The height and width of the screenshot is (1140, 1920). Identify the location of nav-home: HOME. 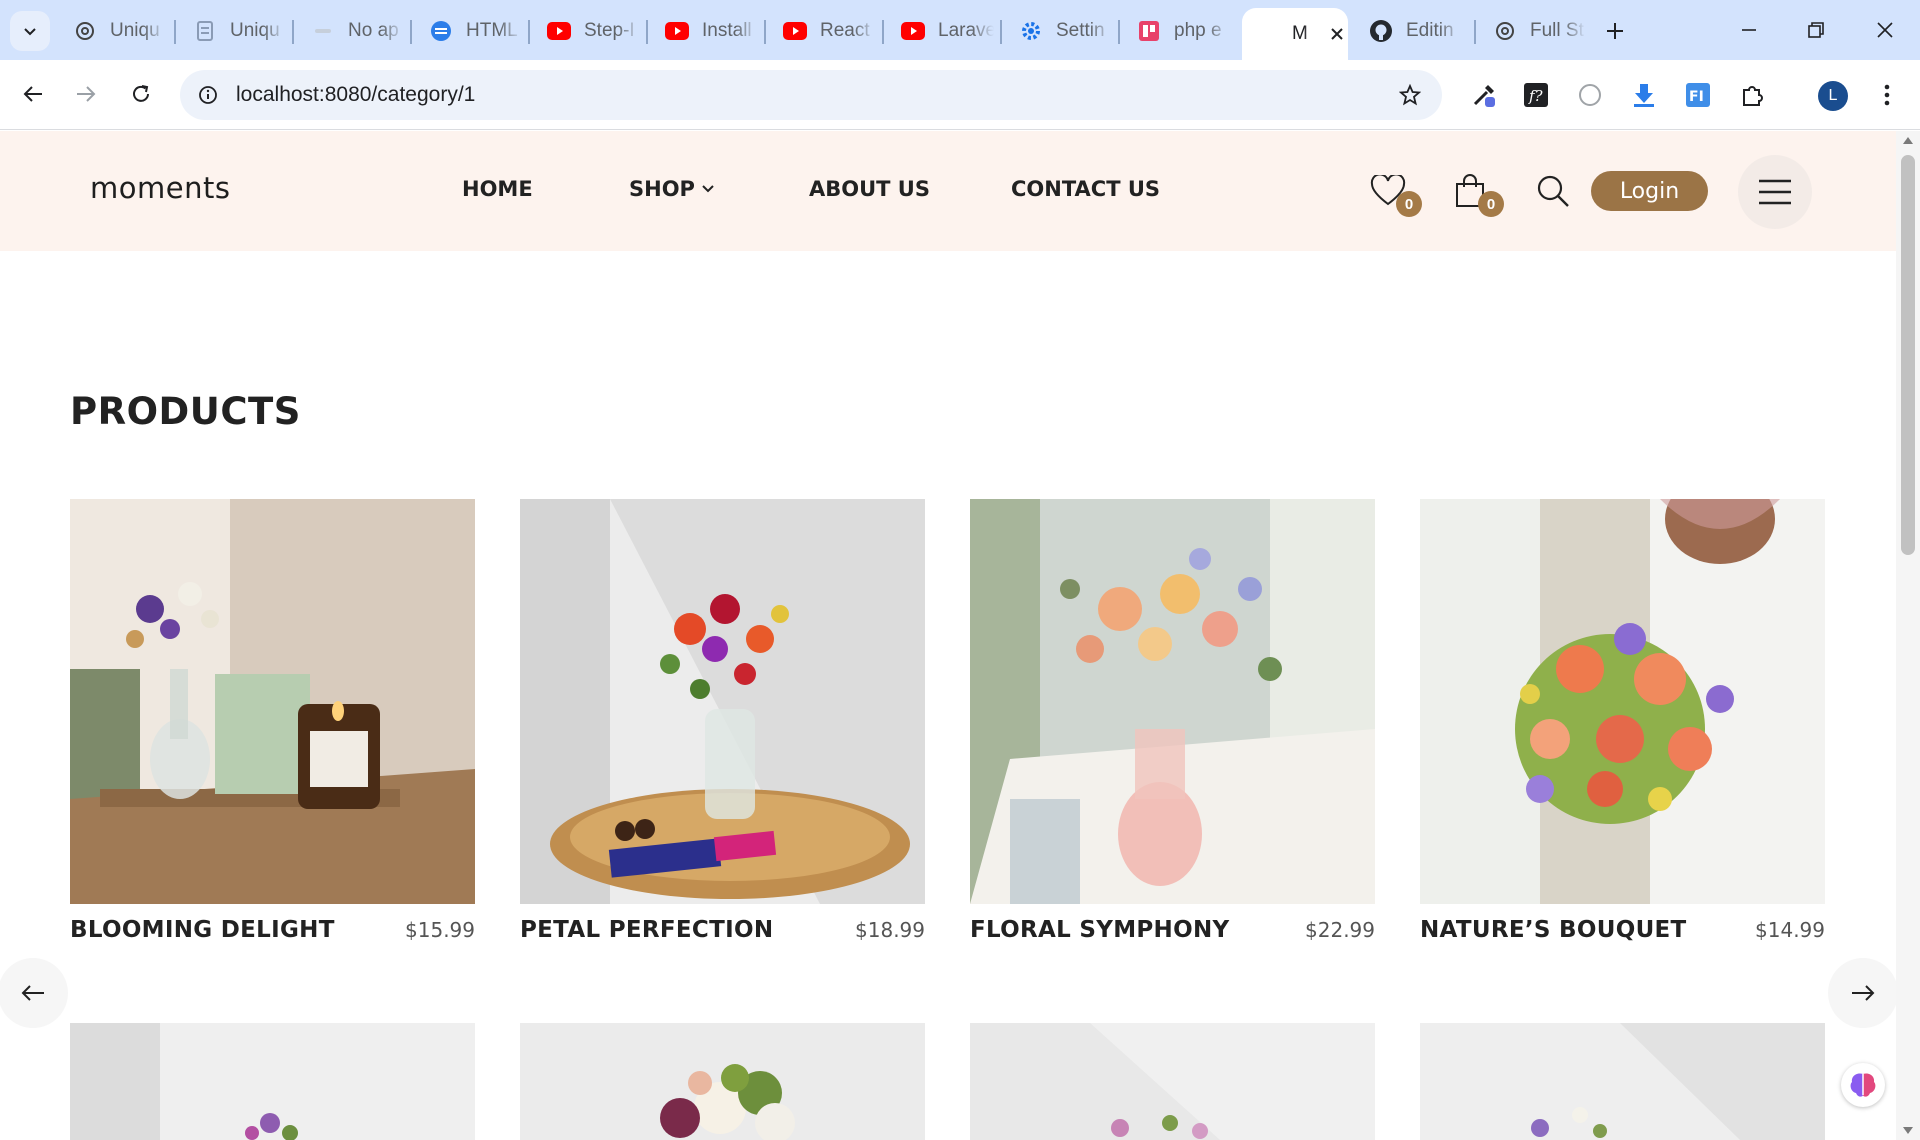
(497, 189).